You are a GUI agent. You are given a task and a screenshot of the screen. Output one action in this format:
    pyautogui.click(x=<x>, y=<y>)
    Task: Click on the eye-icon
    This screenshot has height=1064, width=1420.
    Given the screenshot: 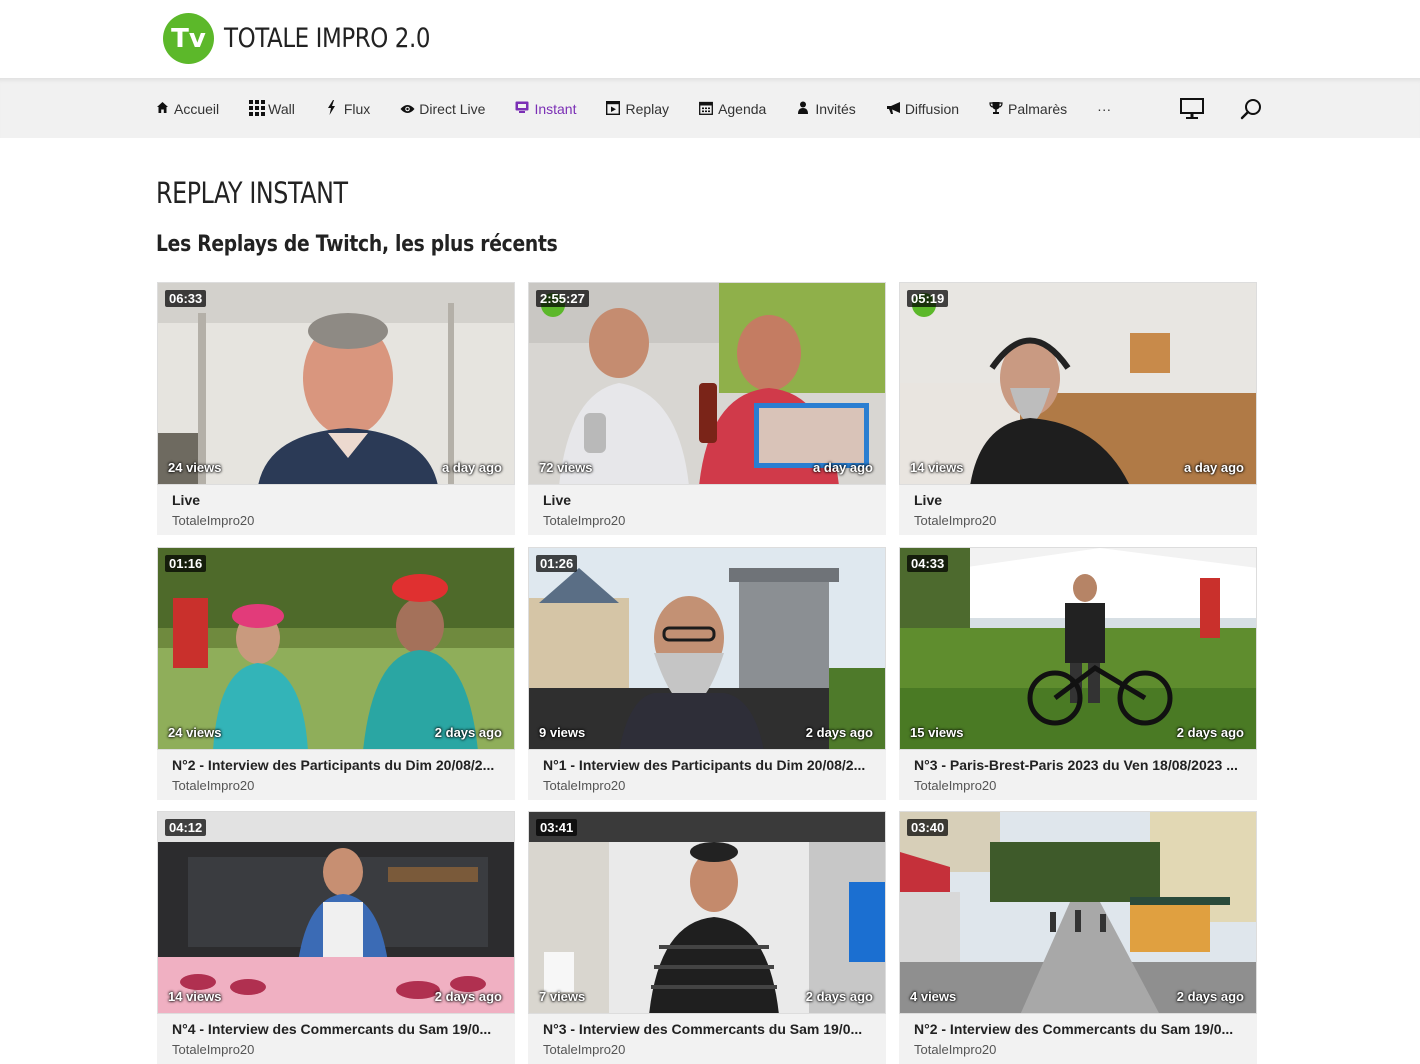 What is the action you would take?
    pyautogui.click(x=407, y=109)
    